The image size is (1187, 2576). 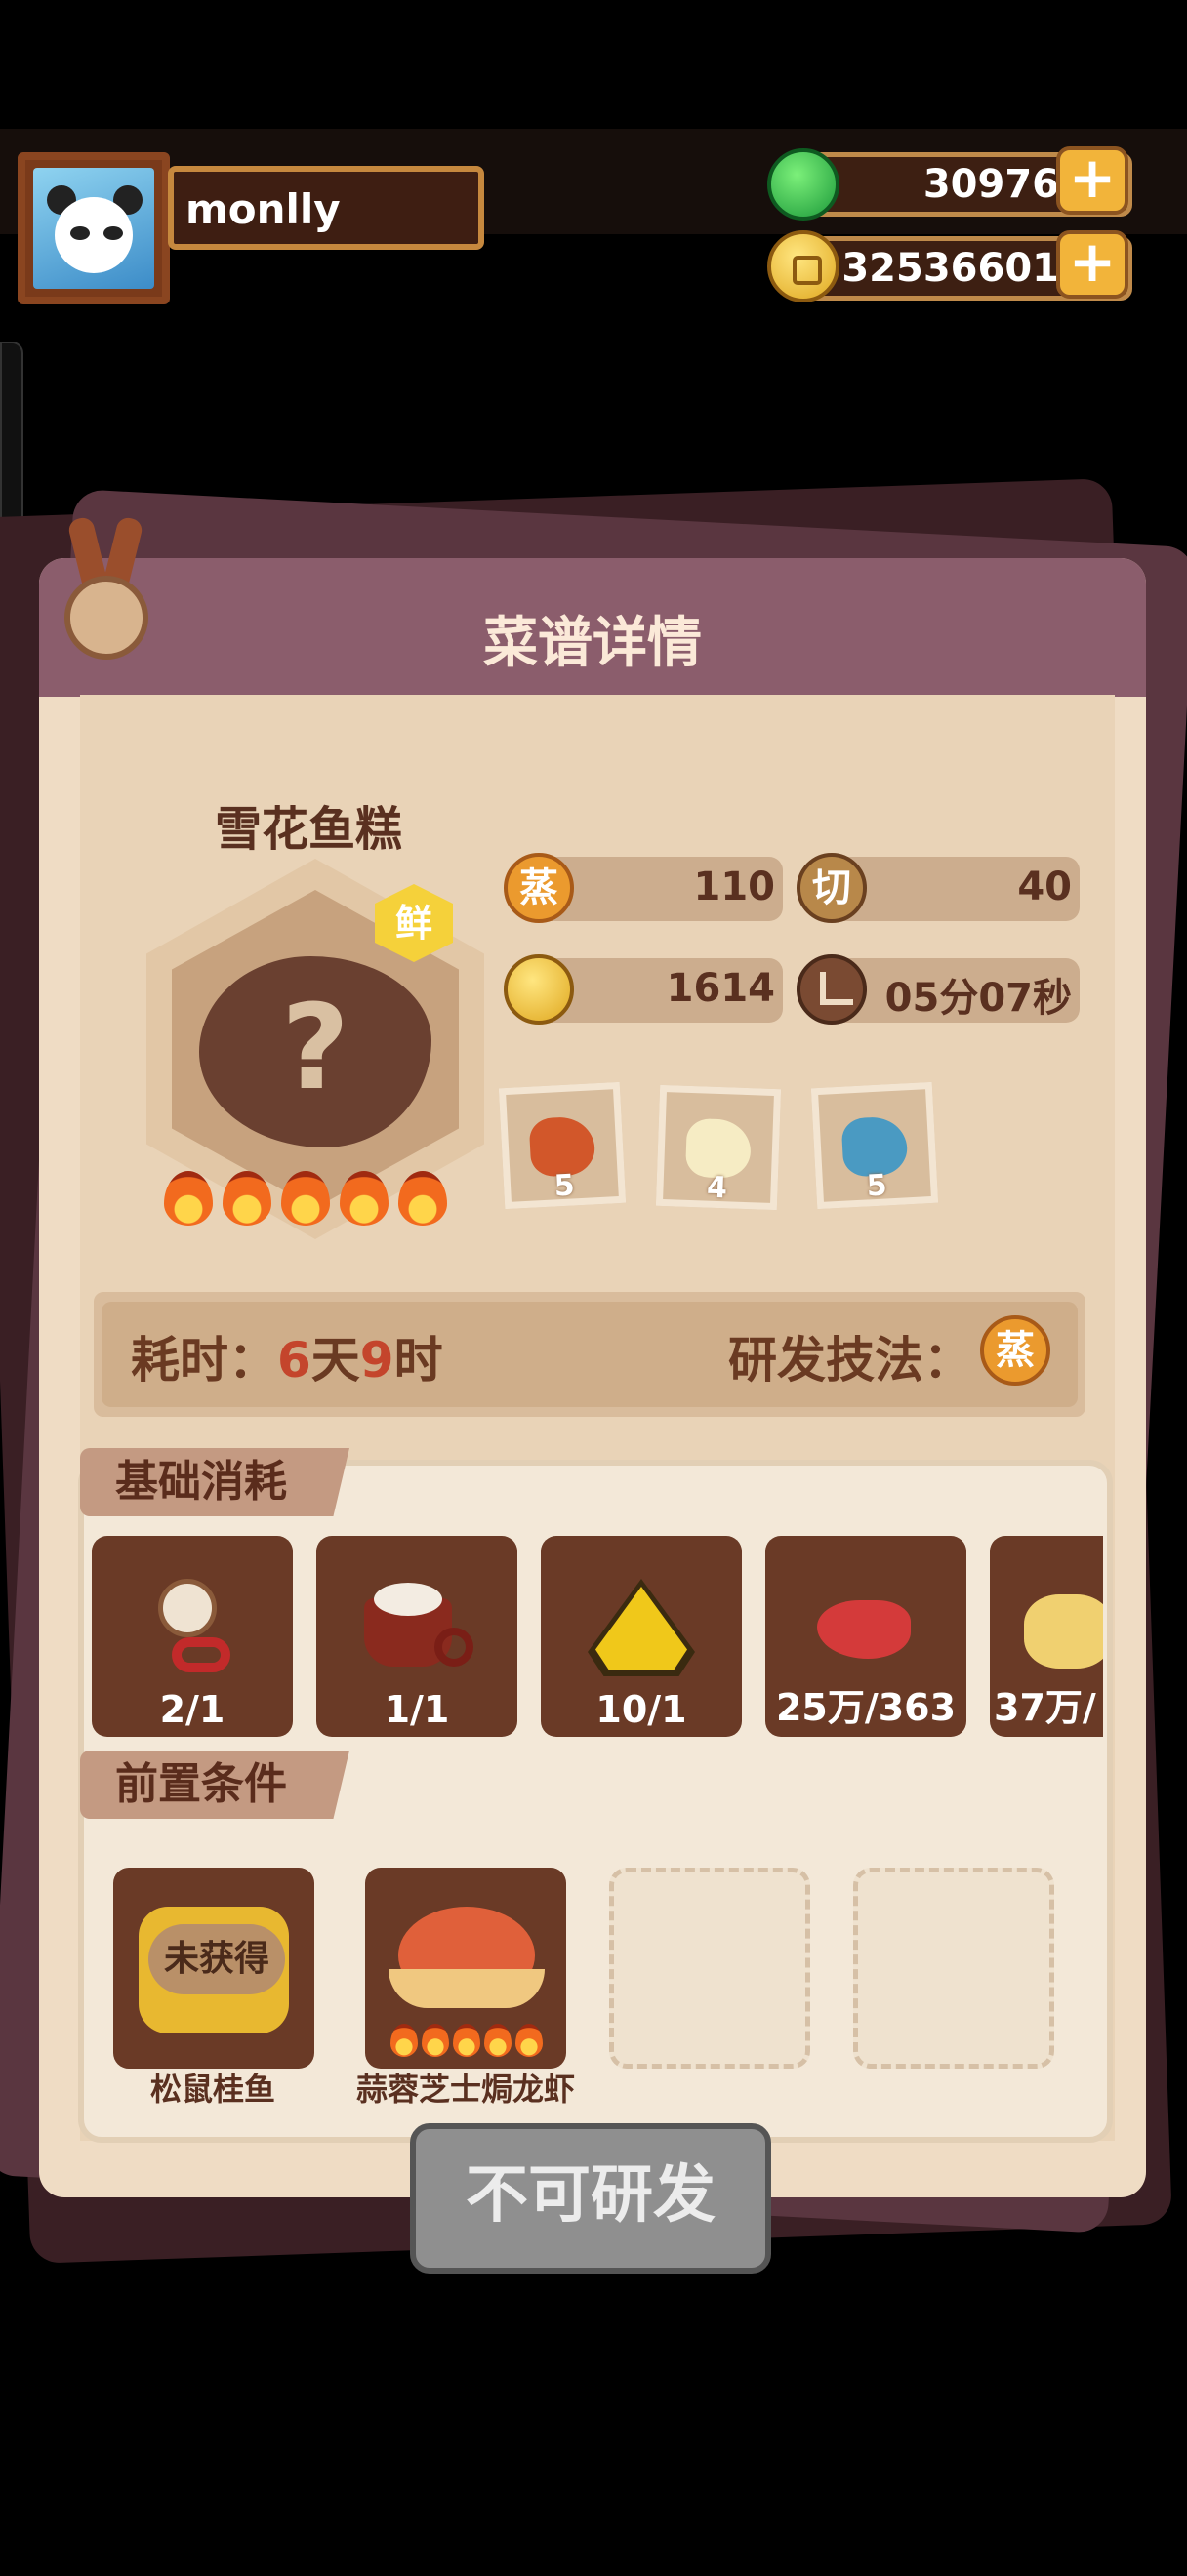 I want to click on research-time: 耗时：6天9时, so click(x=287, y=1360).